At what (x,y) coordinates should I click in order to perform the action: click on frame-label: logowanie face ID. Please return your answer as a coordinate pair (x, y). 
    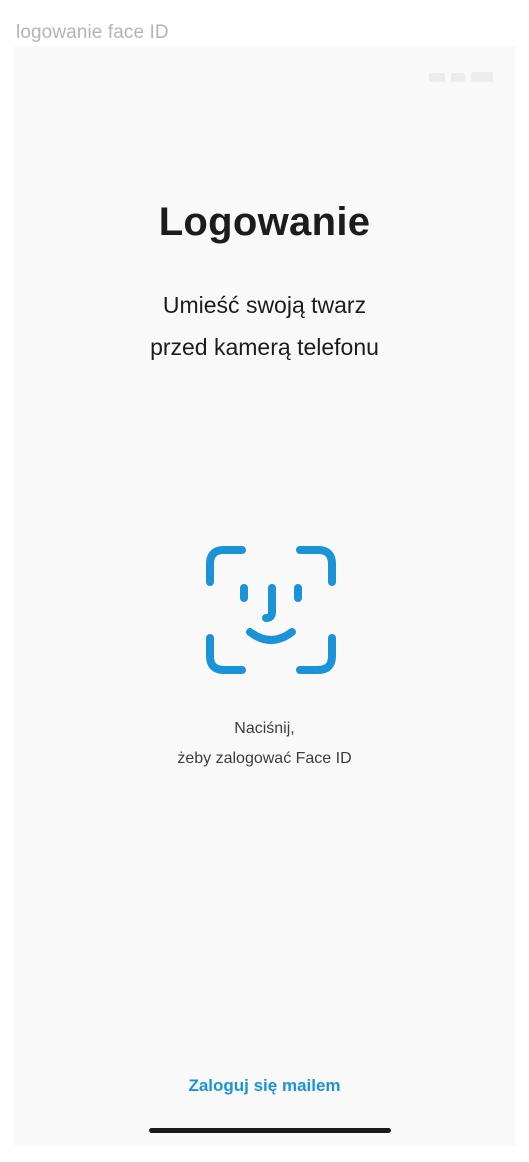
    Looking at the image, I should click on (92, 32).